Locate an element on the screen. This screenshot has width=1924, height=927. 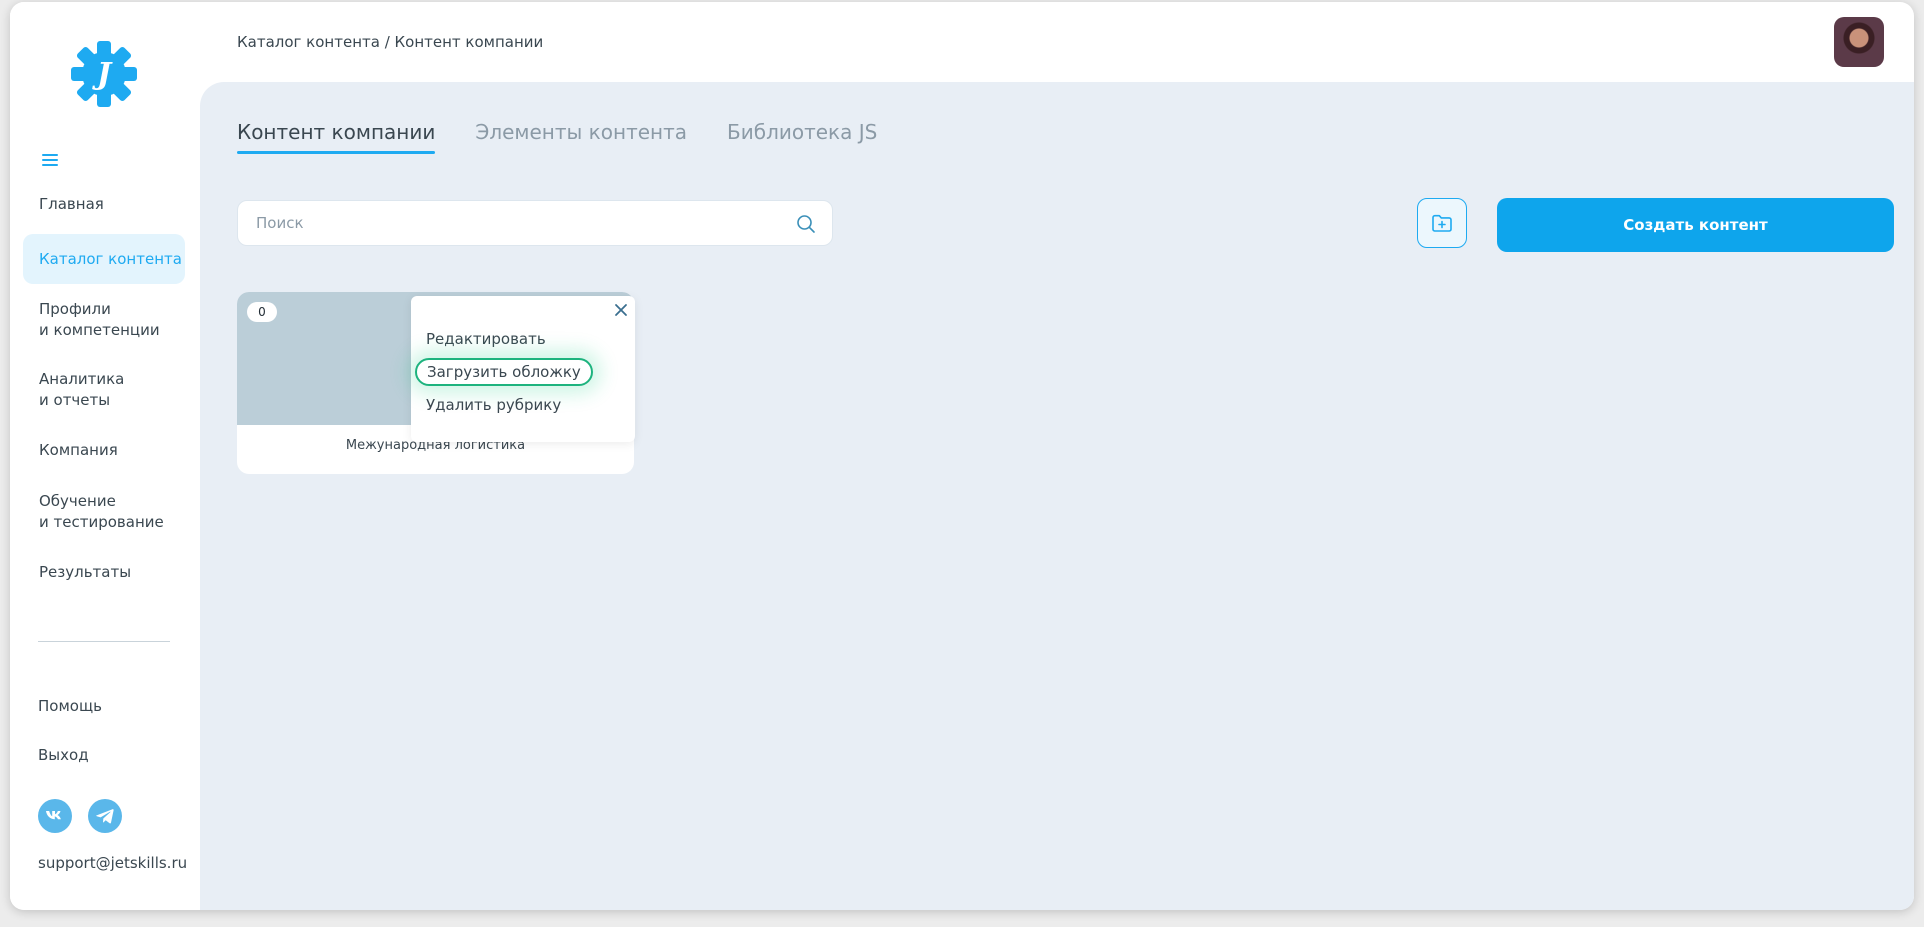
sidebar-divider is located at coordinates (104, 641).